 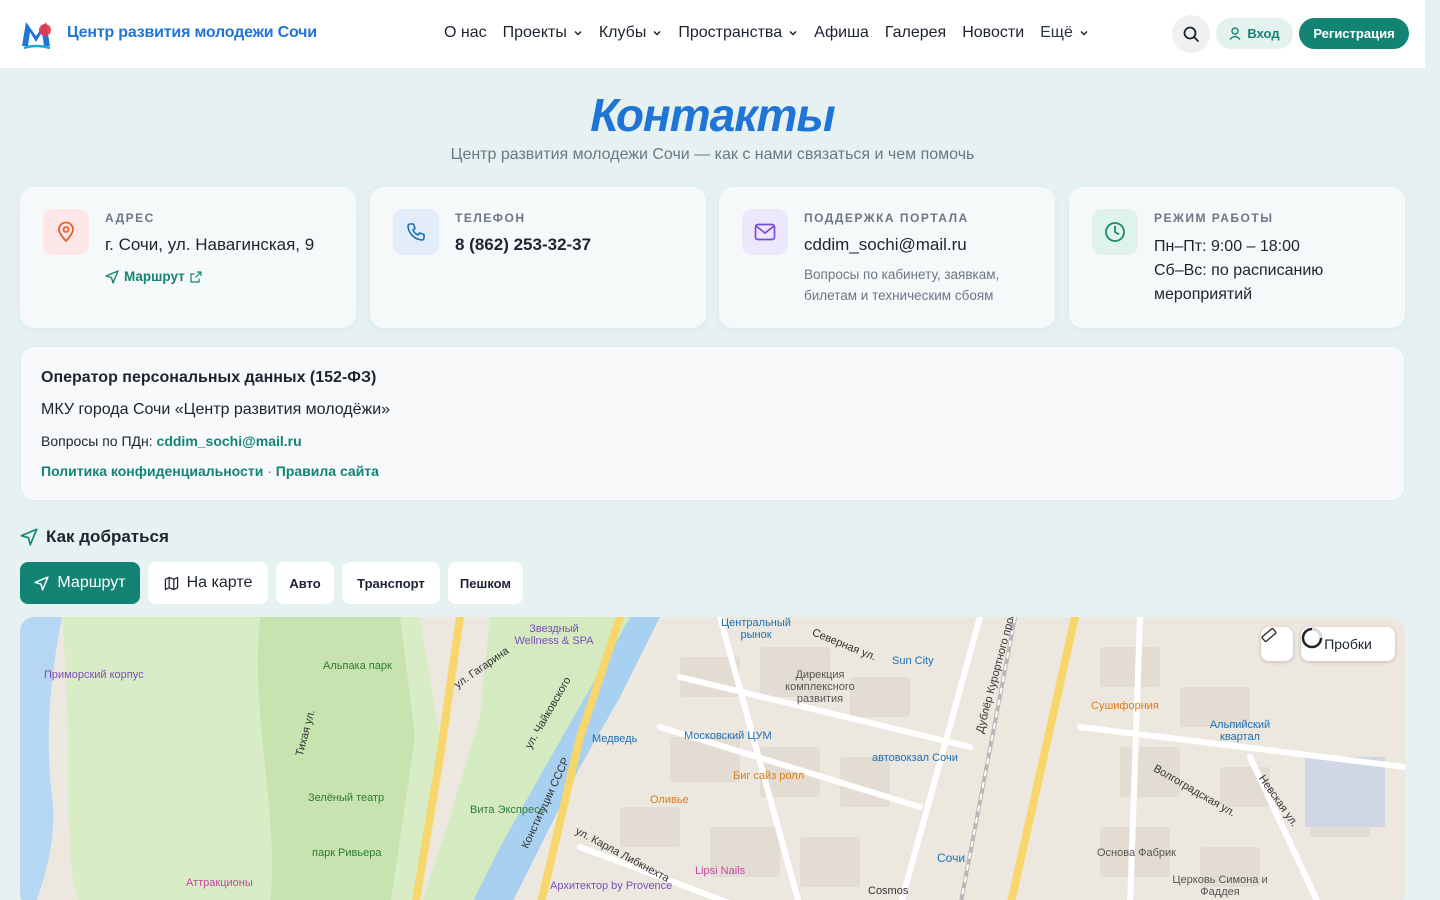 I want to click on nav-item-spaces: Пространства, so click(x=738, y=33).